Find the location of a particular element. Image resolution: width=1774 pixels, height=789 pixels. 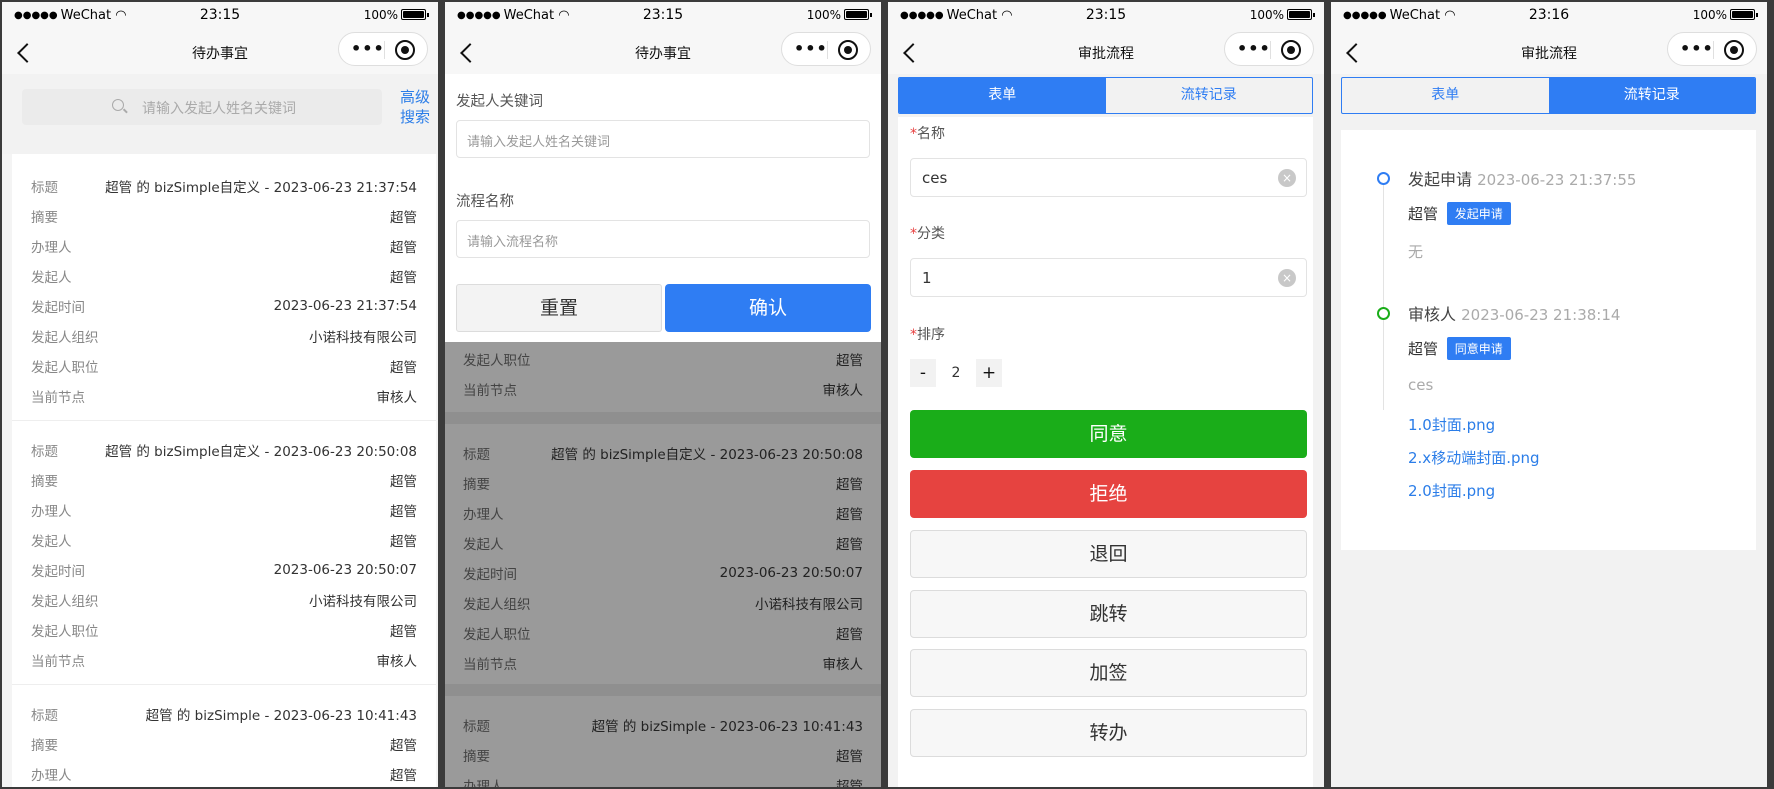

advanced-search-link: 高级搜索 is located at coordinates (417, 107).